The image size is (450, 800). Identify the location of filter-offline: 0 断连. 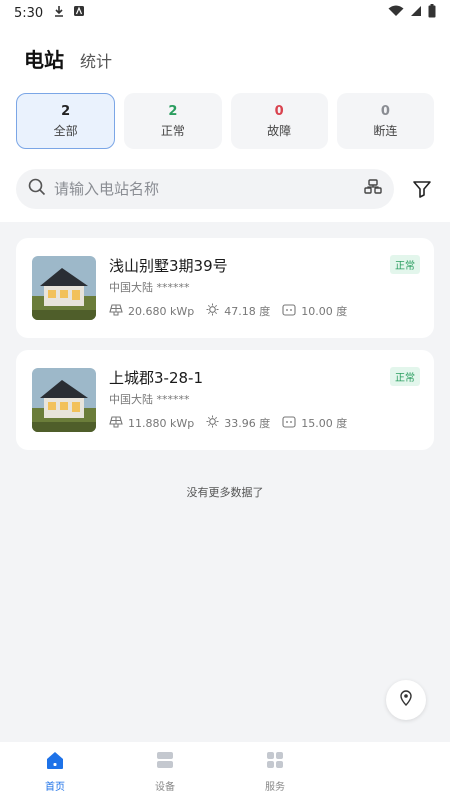
(385, 121).